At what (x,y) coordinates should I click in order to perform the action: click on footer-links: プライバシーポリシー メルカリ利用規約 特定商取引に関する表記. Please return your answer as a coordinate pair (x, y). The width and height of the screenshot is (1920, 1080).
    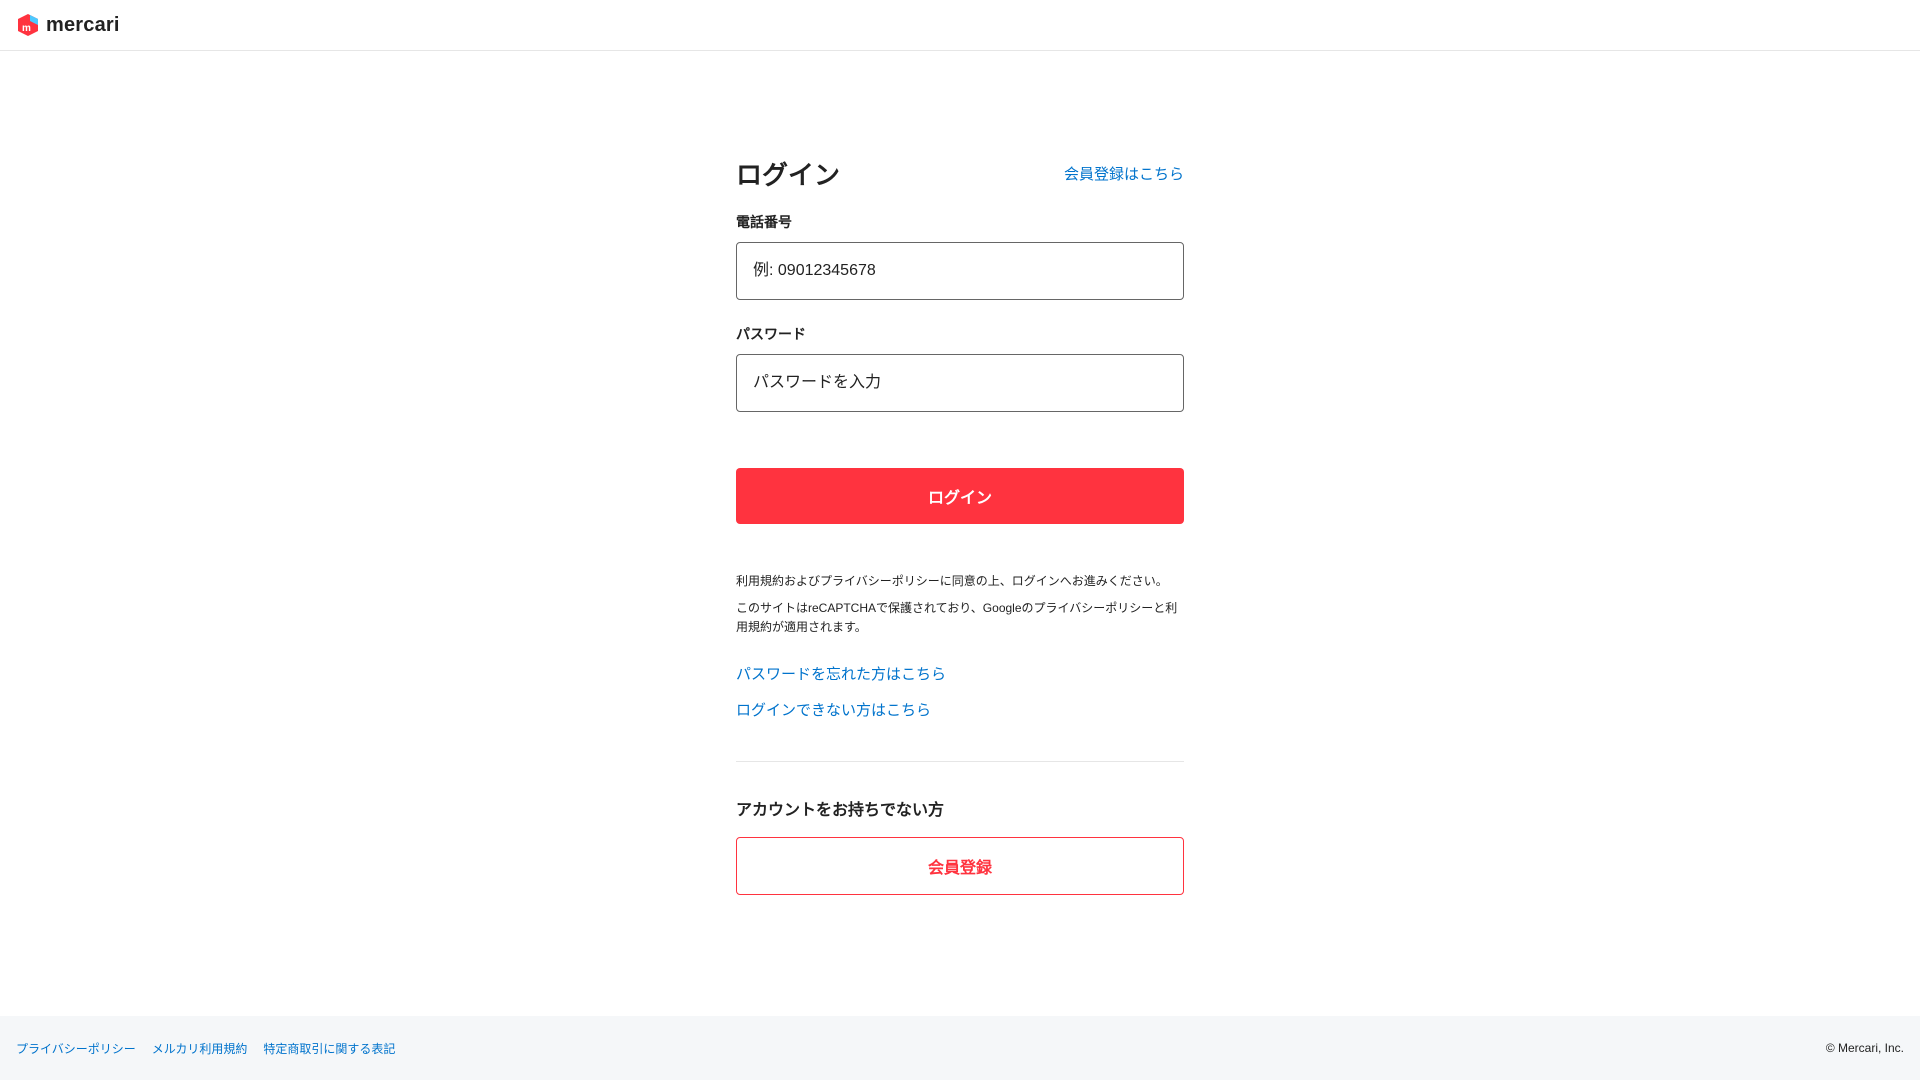
    Looking at the image, I should click on (205, 1048).